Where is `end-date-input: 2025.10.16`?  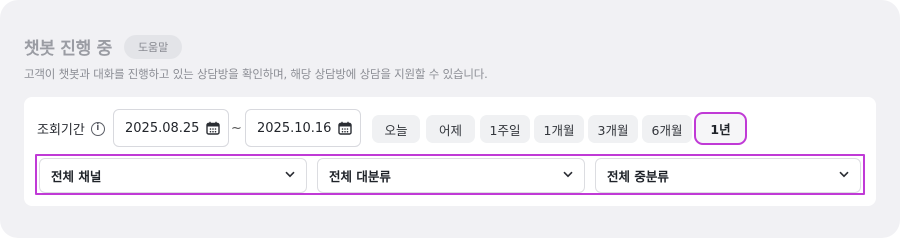 end-date-input: 2025.10.16 is located at coordinates (303, 128).